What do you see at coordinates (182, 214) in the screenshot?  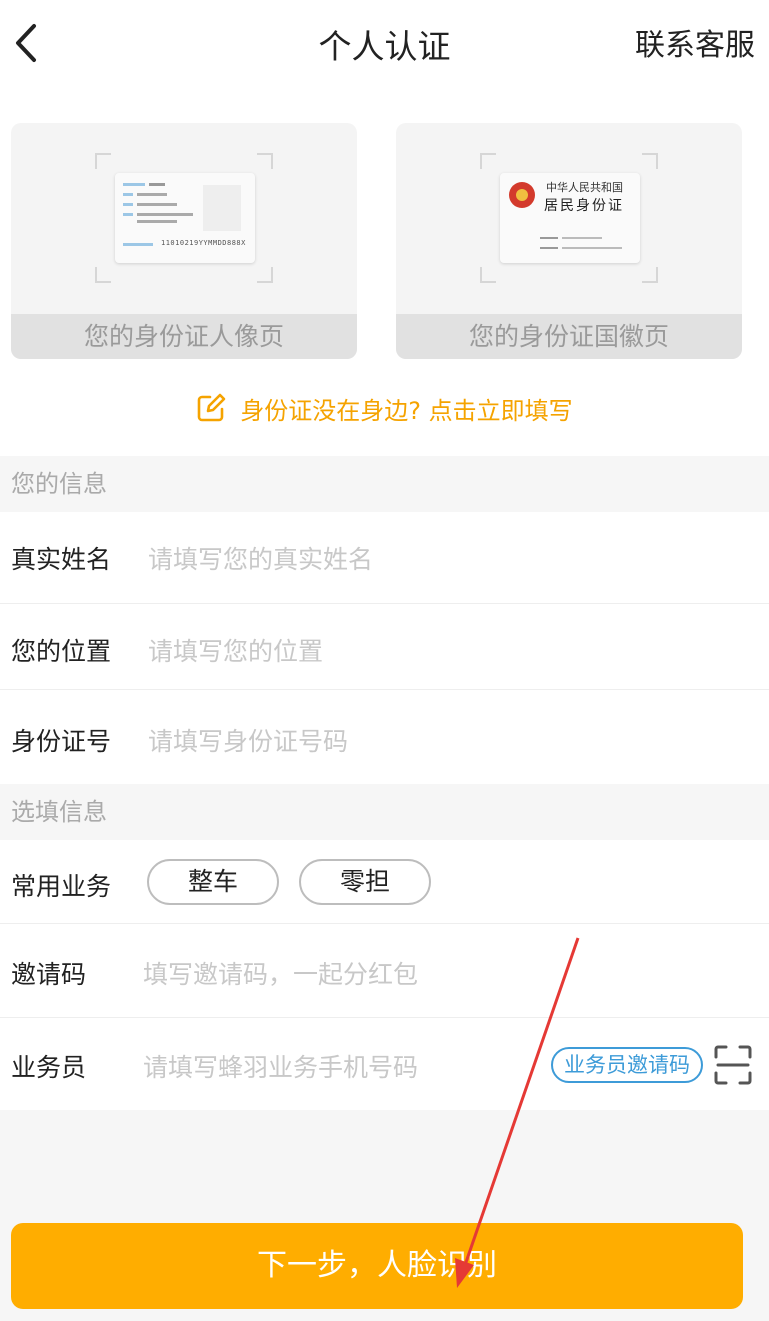 I see `id-front-illustration` at bounding box center [182, 214].